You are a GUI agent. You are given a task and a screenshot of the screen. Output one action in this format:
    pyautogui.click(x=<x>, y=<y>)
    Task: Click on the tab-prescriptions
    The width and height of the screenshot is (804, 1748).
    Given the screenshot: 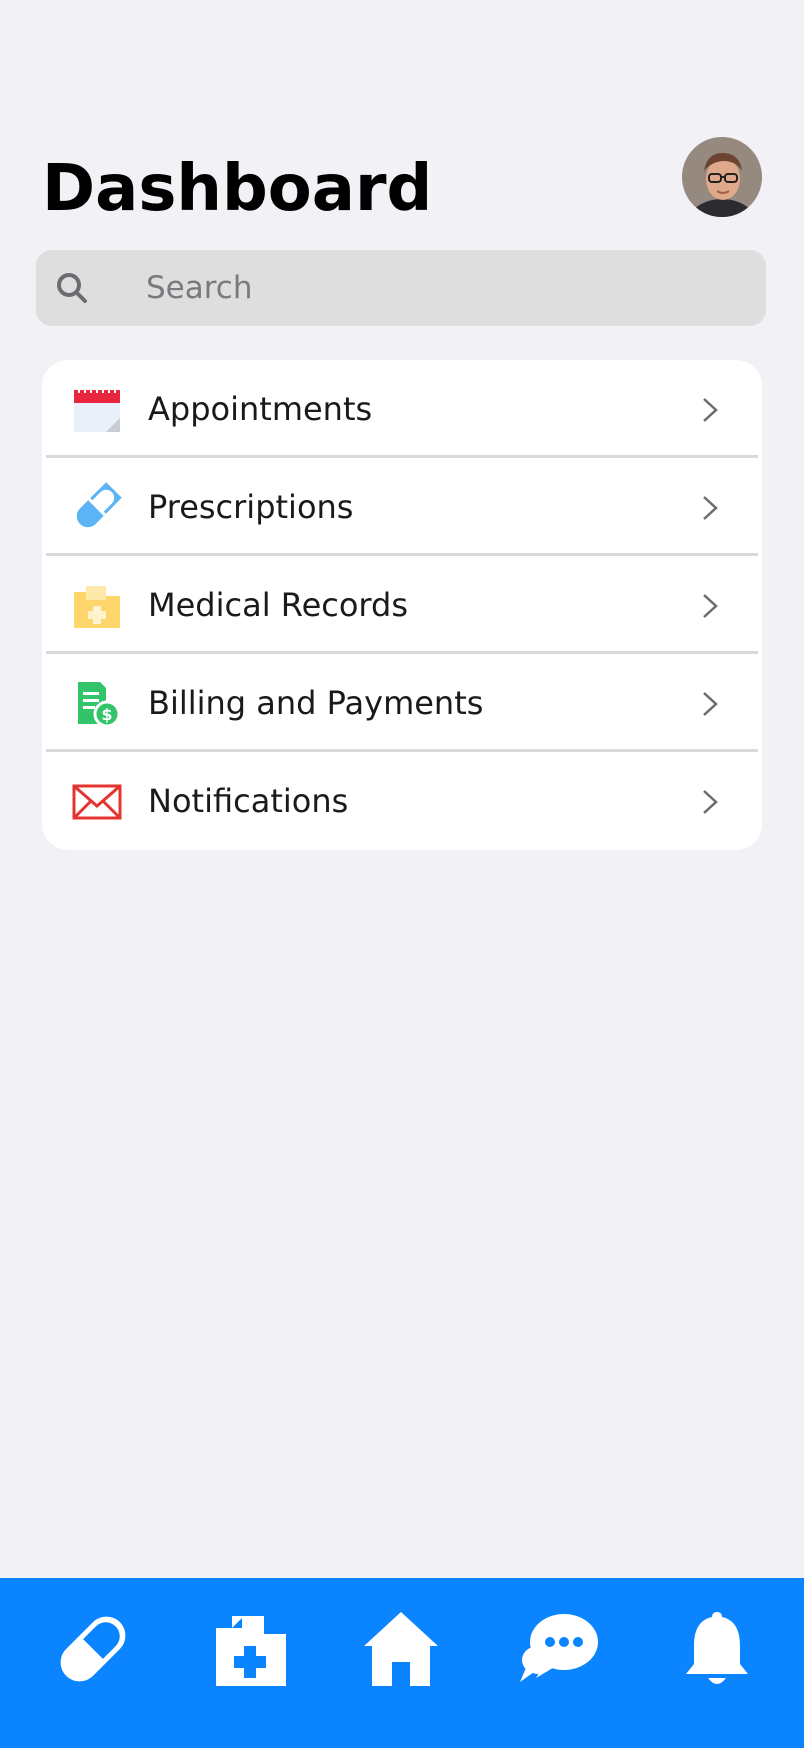 What is the action you would take?
    pyautogui.click(x=93, y=1649)
    